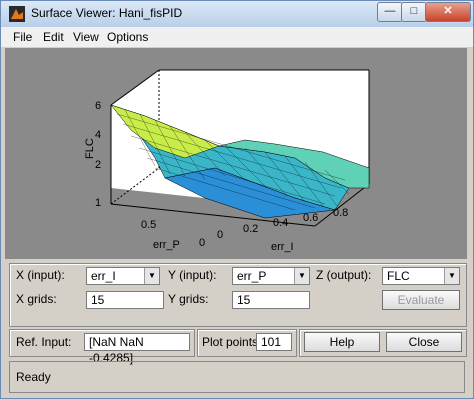 The width and height of the screenshot is (474, 399). What do you see at coordinates (232, 342) in the screenshot?
I see `plot-points-label: Plot points:` at bounding box center [232, 342].